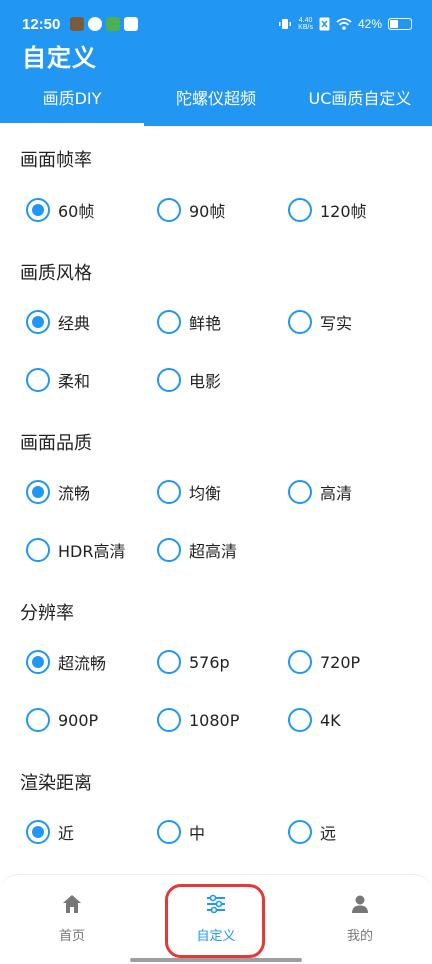 This screenshot has width=432, height=964. I want to click on person-icon, so click(360, 904).